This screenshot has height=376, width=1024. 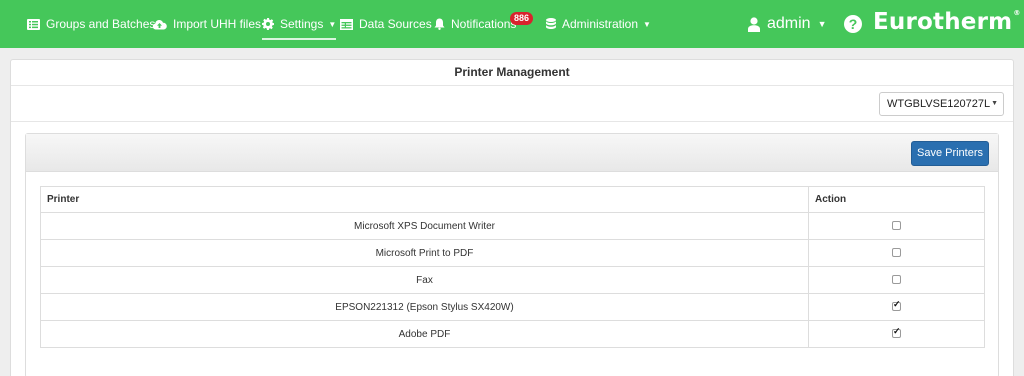 What do you see at coordinates (101, 24) in the screenshot?
I see `nav-label: Groups and Batches` at bounding box center [101, 24].